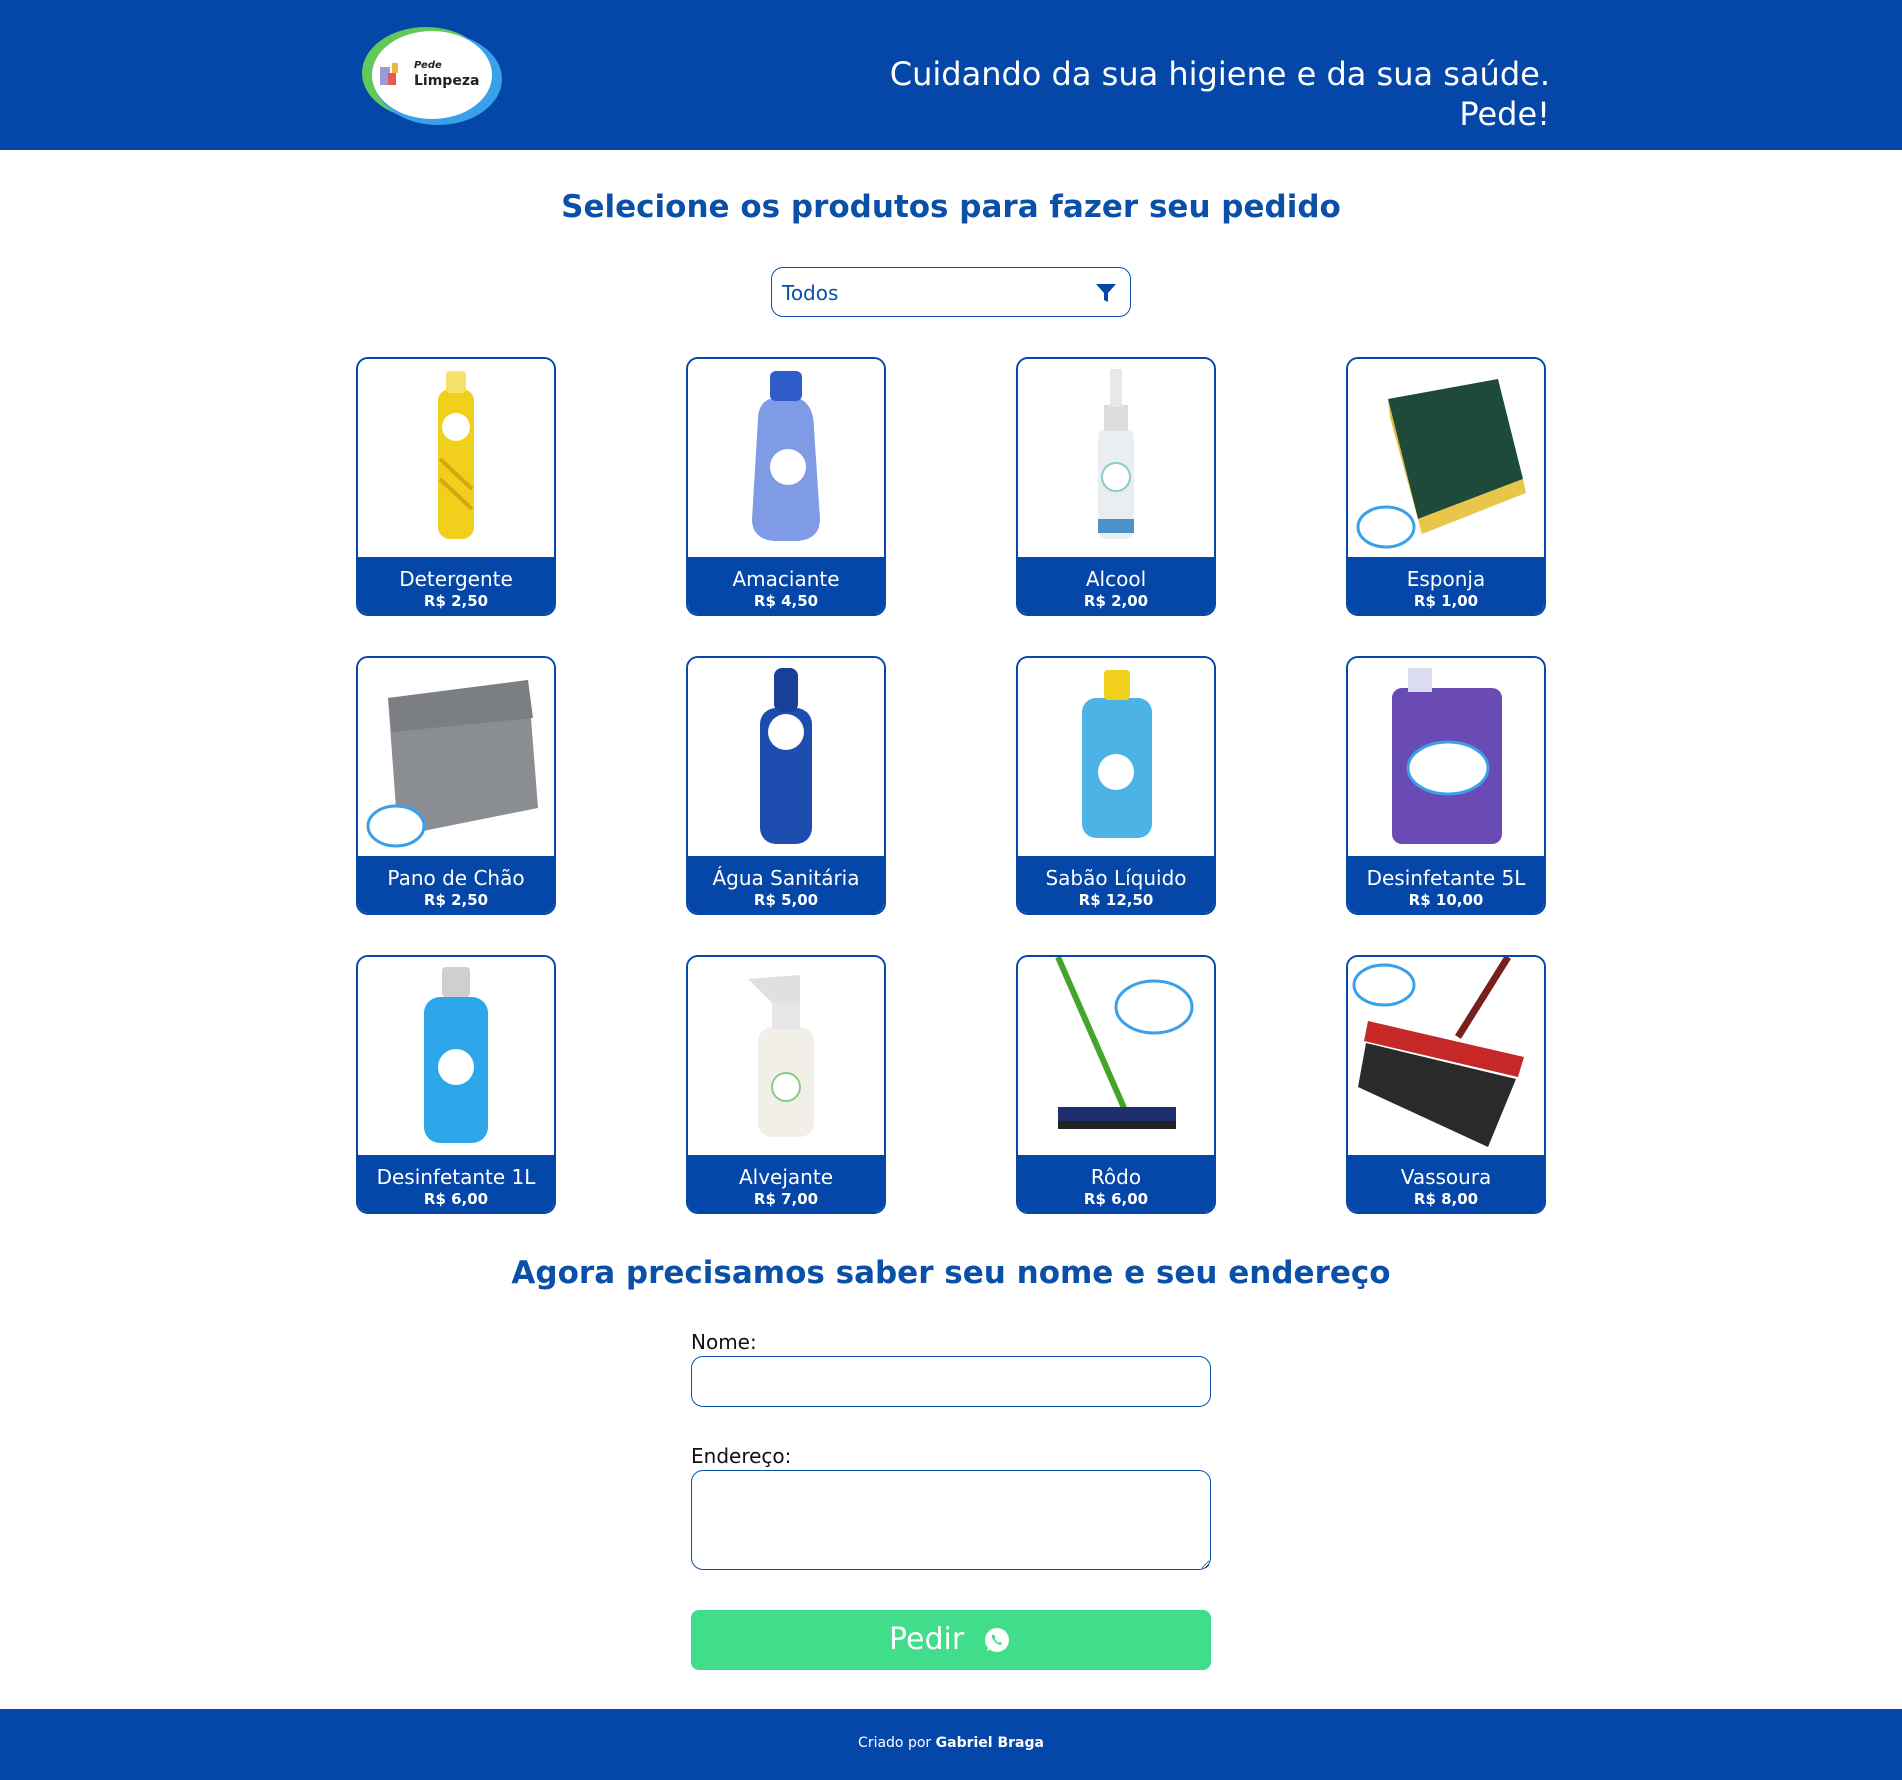 The height and width of the screenshot is (1780, 1902). Describe the element at coordinates (786, 601) in the screenshot. I see `product-price: R$ 4,50` at that location.